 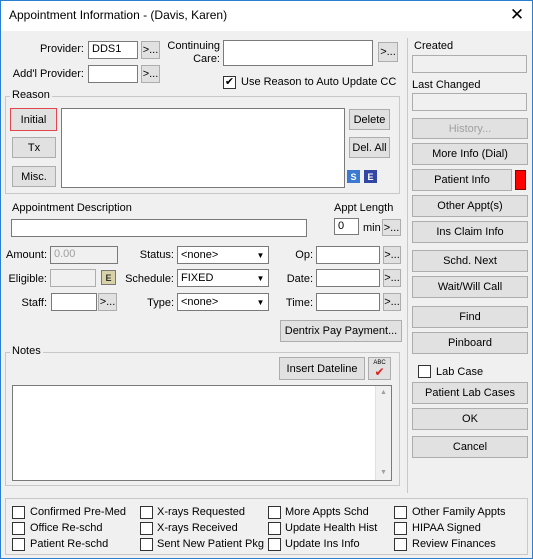 What do you see at coordinates (353, 176) in the screenshot?
I see `s-icon: S` at bounding box center [353, 176].